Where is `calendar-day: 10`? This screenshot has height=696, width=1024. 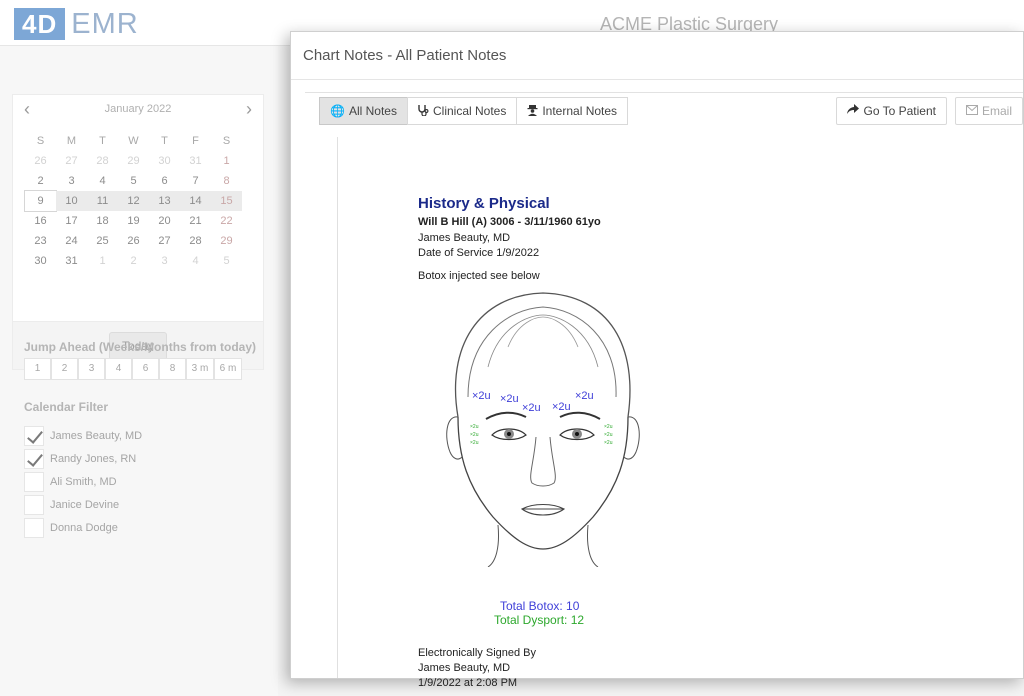 calendar-day: 10 is located at coordinates (71, 201).